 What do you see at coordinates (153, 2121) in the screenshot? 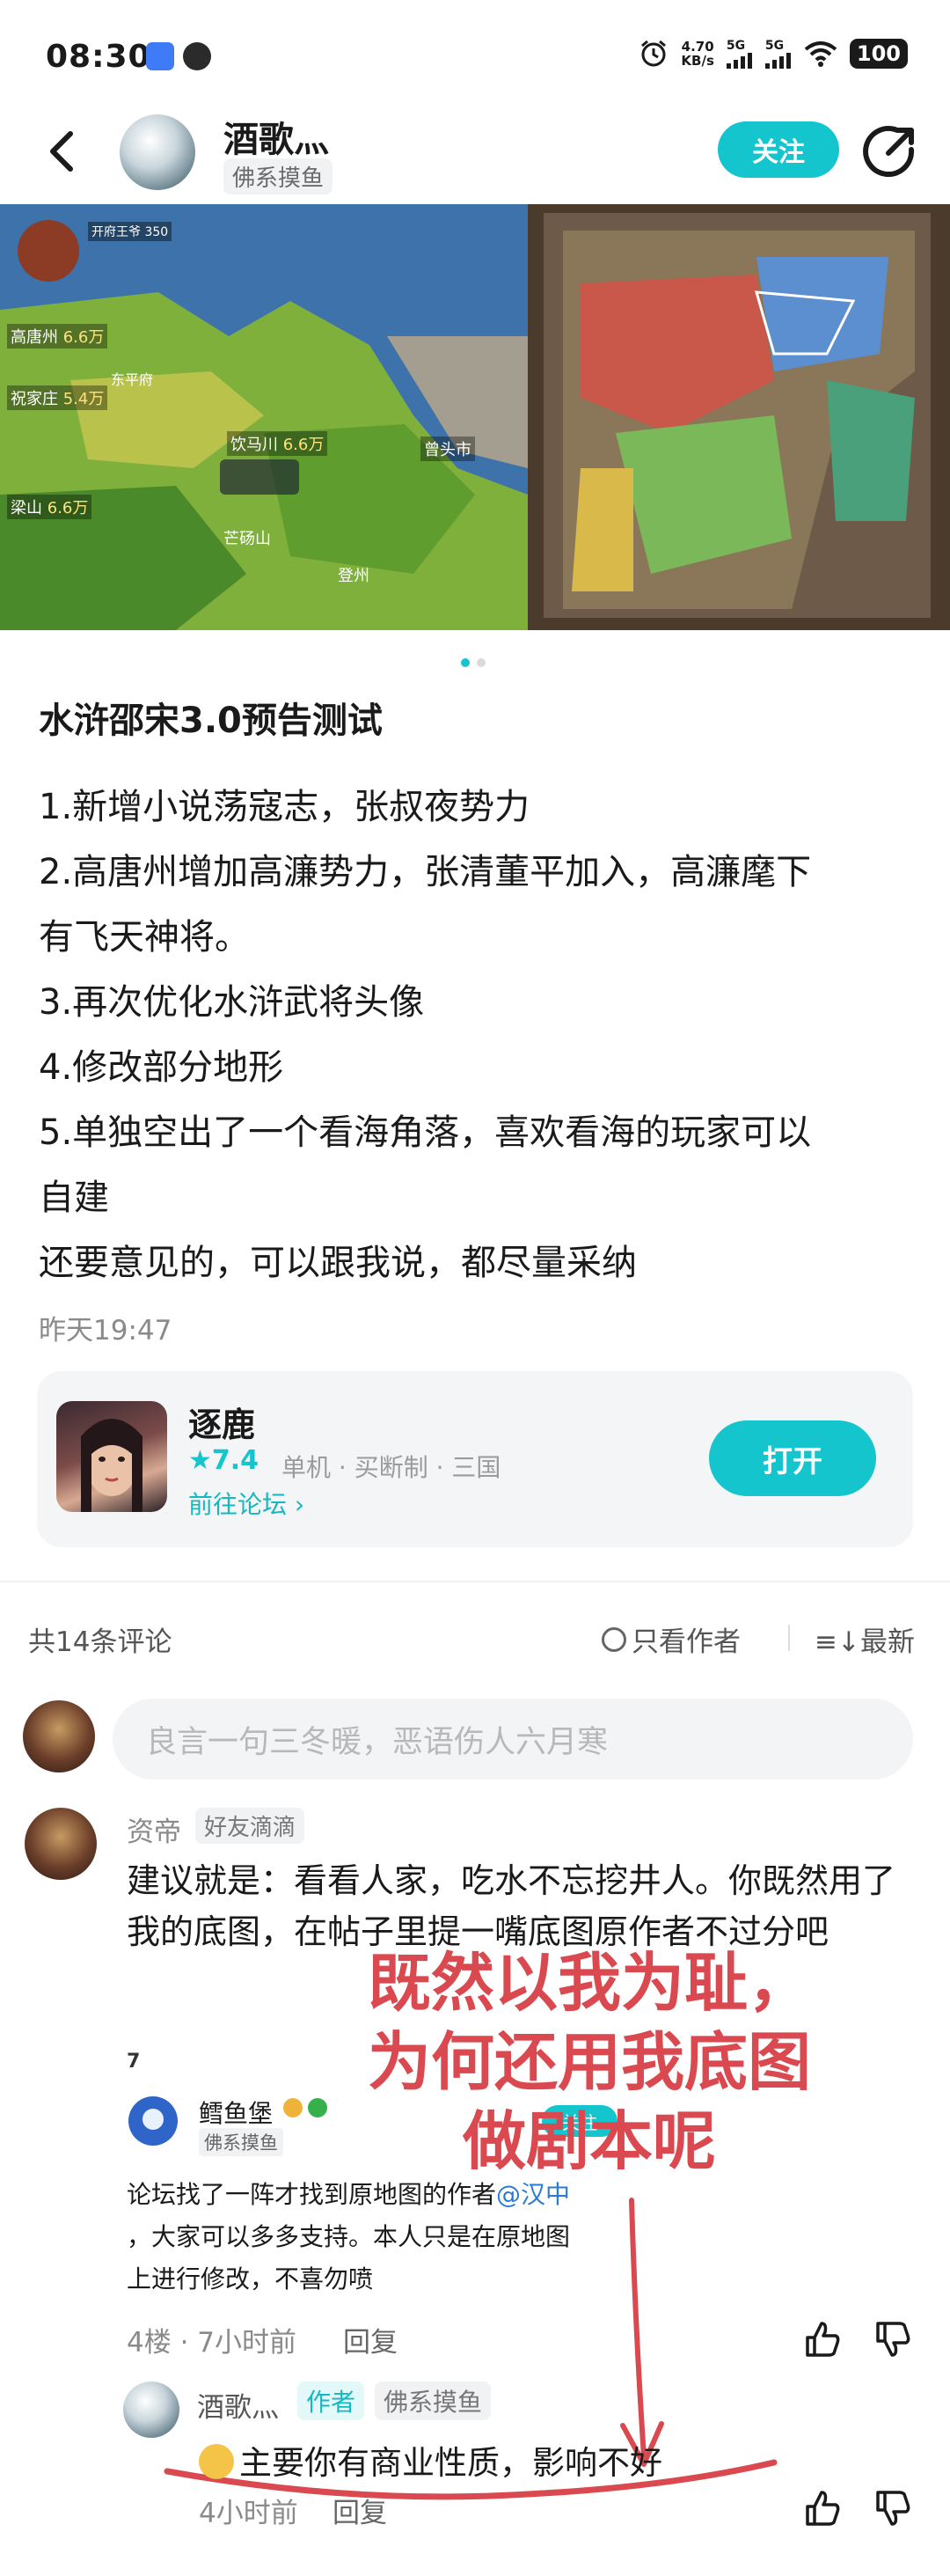
I see `quoted-avatar` at bounding box center [153, 2121].